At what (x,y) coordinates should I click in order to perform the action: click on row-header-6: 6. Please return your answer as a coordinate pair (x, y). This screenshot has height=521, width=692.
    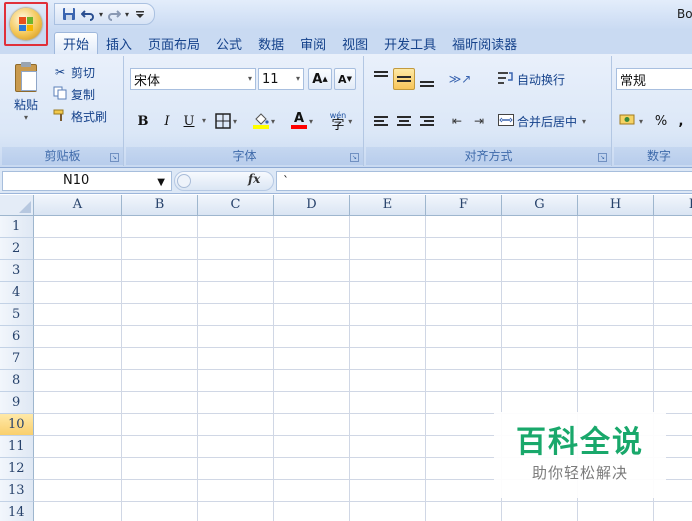
    Looking at the image, I should click on (17, 337).